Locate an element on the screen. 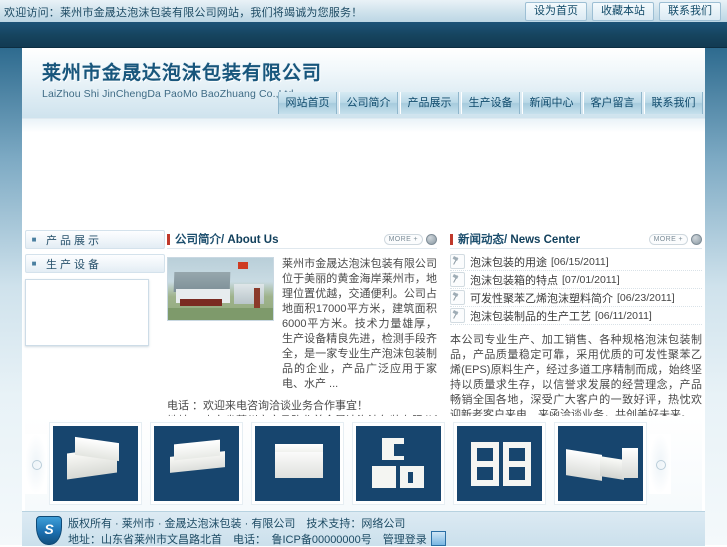 The height and width of the screenshot is (547, 727). contact-us-button: 联系我们 is located at coordinates (690, 11).